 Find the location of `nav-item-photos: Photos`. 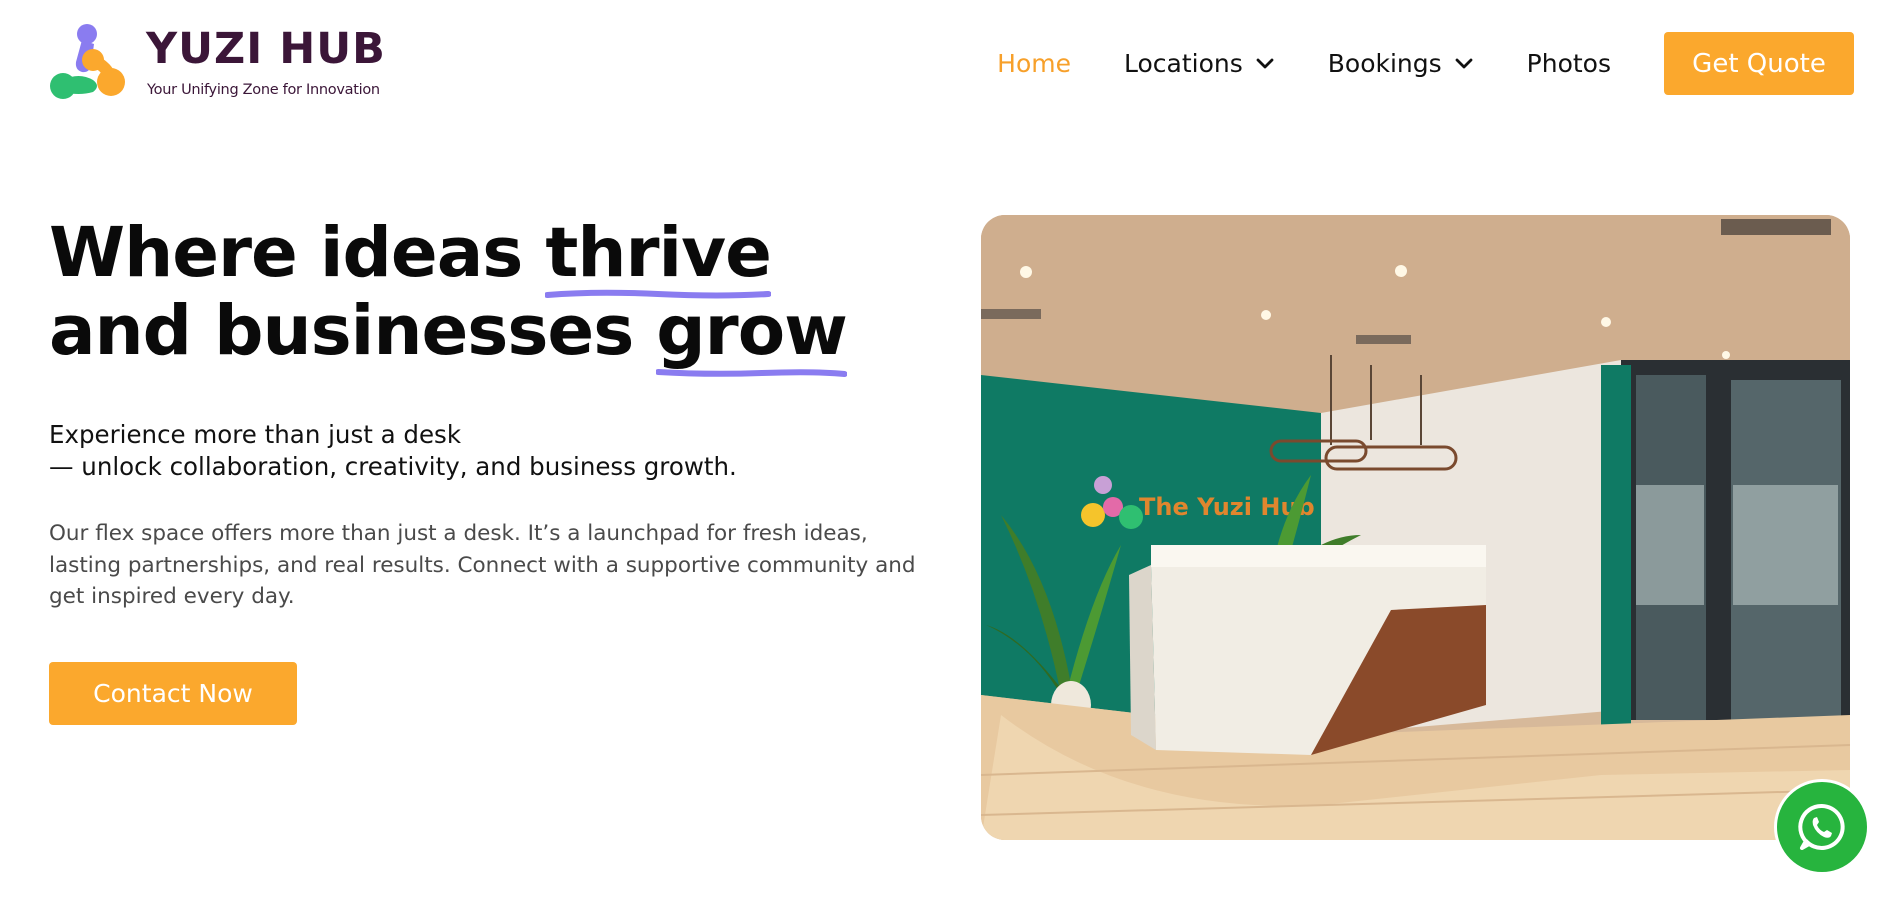

nav-item-photos: Photos is located at coordinates (1569, 63).